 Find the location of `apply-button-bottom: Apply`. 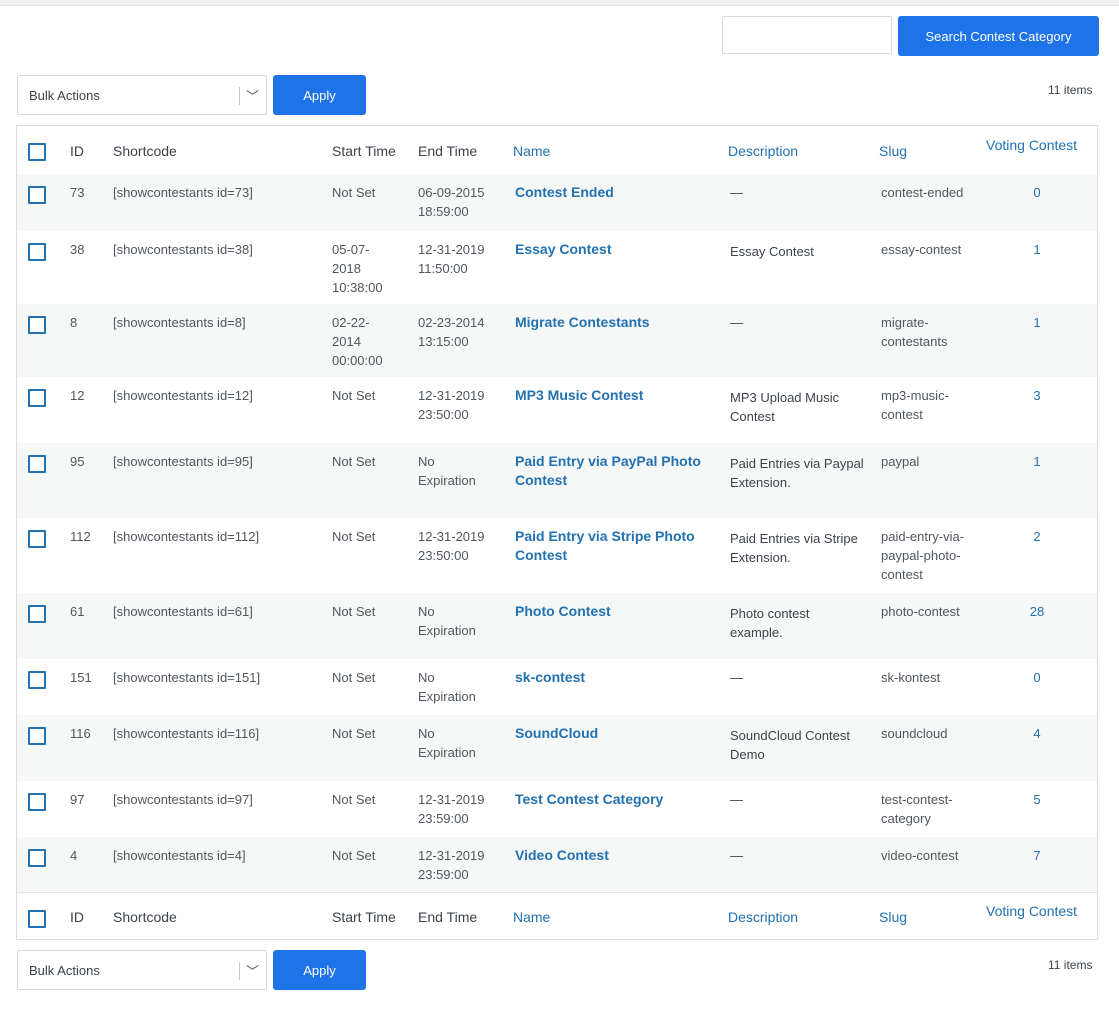

apply-button-bottom: Apply is located at coordinates (319, 970).